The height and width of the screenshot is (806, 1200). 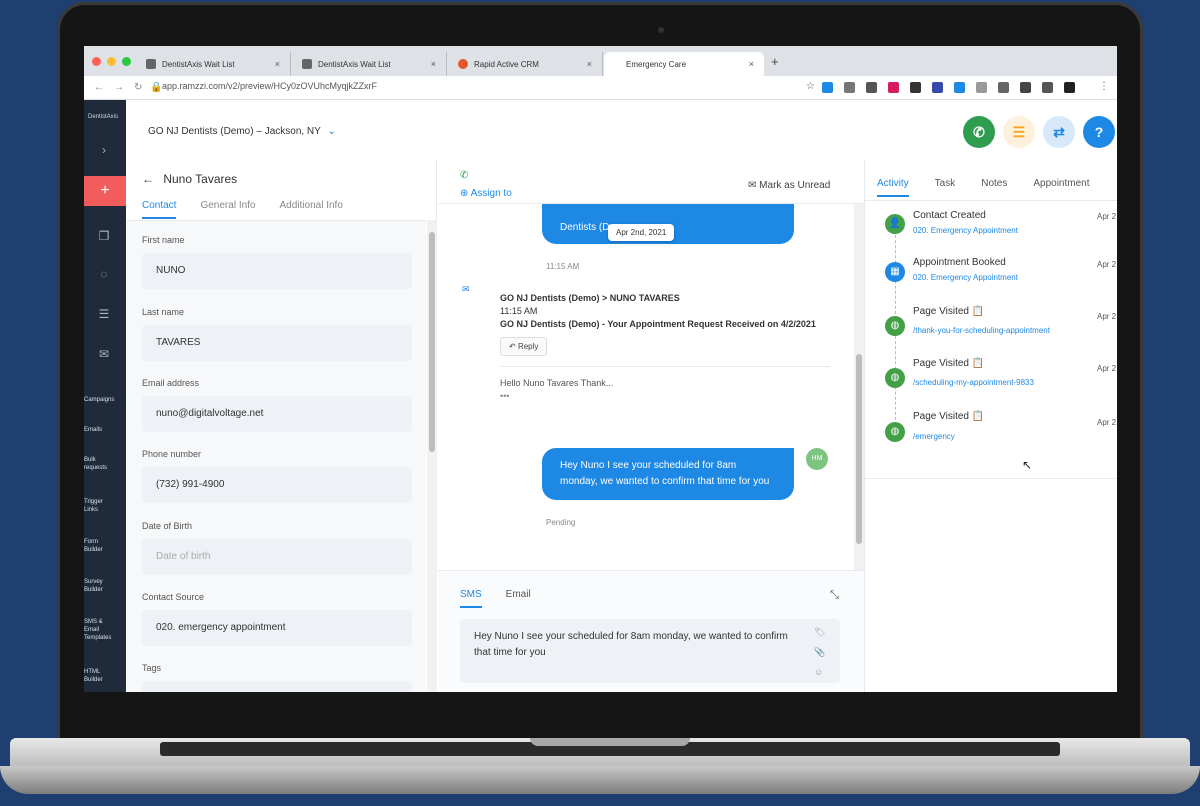 I want to click on email-field: nuno@digitalvoltage.net, so click(x=277, y=414).